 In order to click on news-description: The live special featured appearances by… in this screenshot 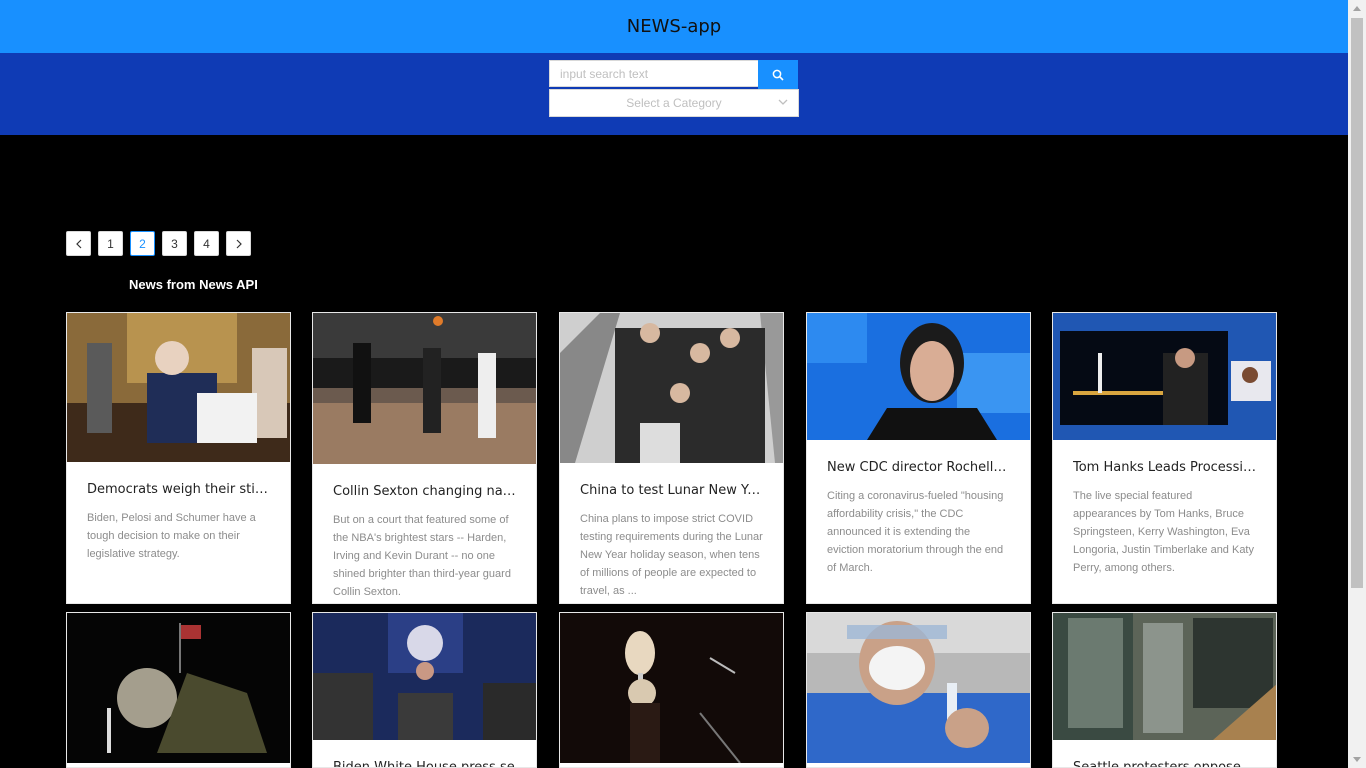, I will do `click(1163, 532)`.